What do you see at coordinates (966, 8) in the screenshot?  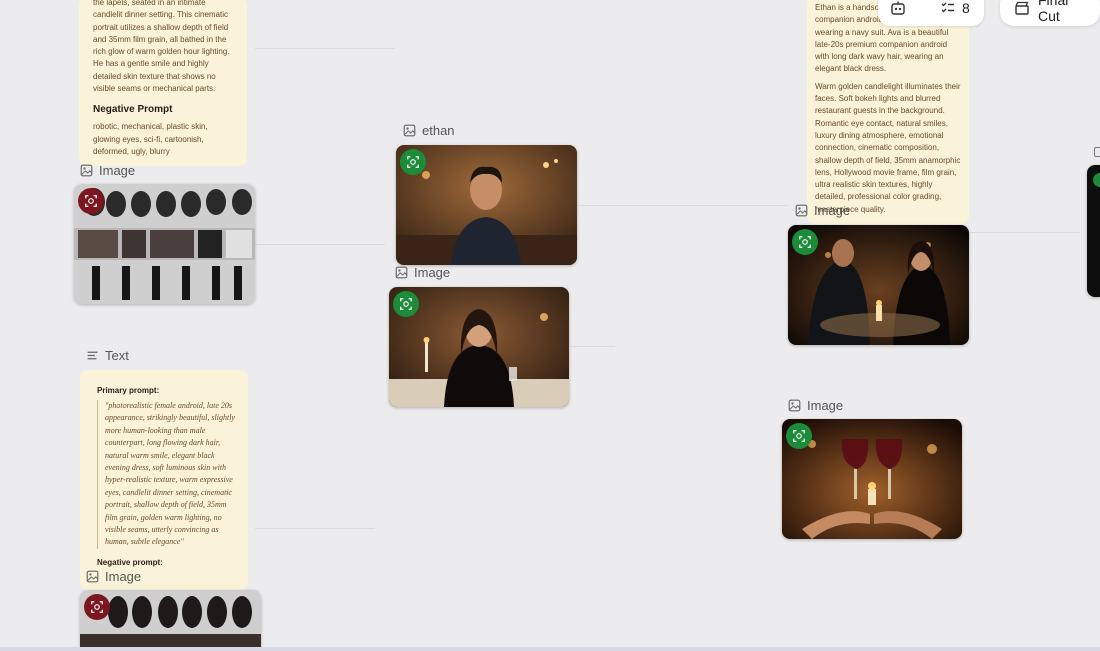 I see `tasks-count: 8` at bounding box center [966, 8].